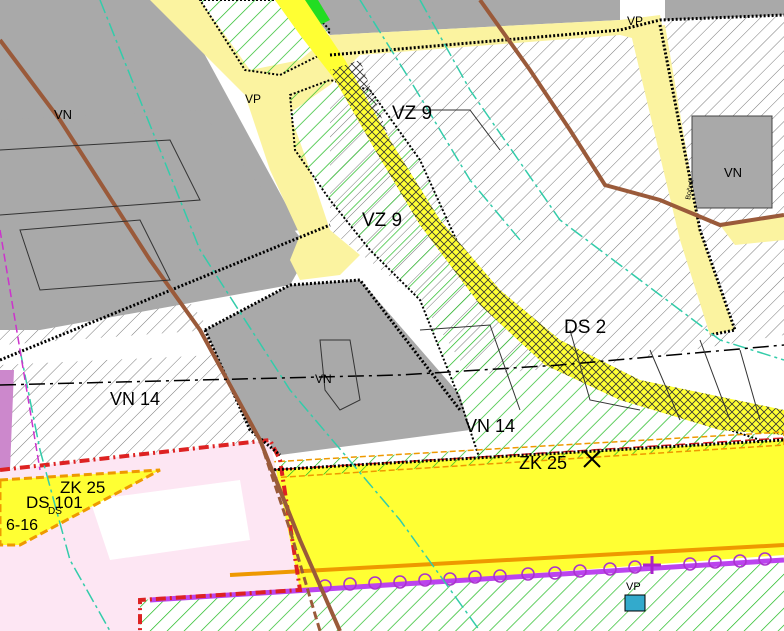 The image size is (784, 631). Describe the element at coordinates (635, 21) in the screenshot. I see `label-vp-top-right: VP` at that location.